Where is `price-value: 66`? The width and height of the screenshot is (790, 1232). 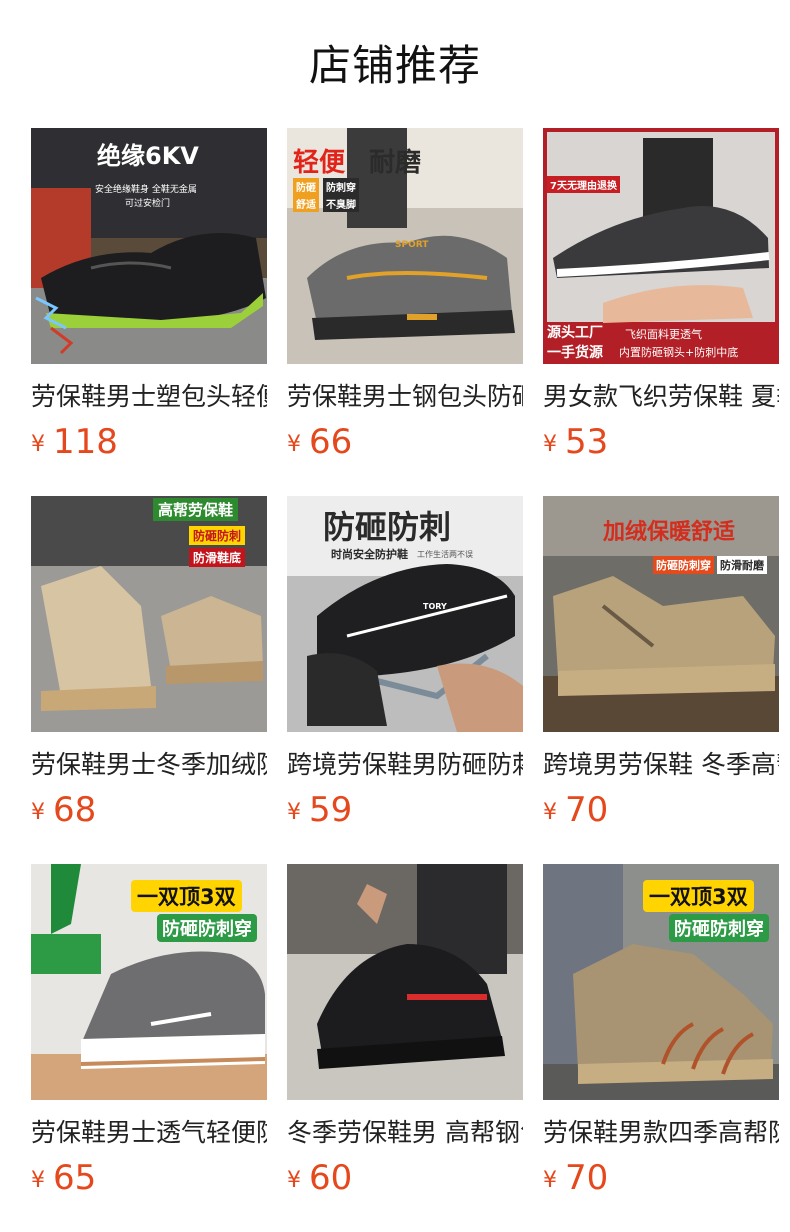 price-value: 66 is located at coordinates (331, 442).